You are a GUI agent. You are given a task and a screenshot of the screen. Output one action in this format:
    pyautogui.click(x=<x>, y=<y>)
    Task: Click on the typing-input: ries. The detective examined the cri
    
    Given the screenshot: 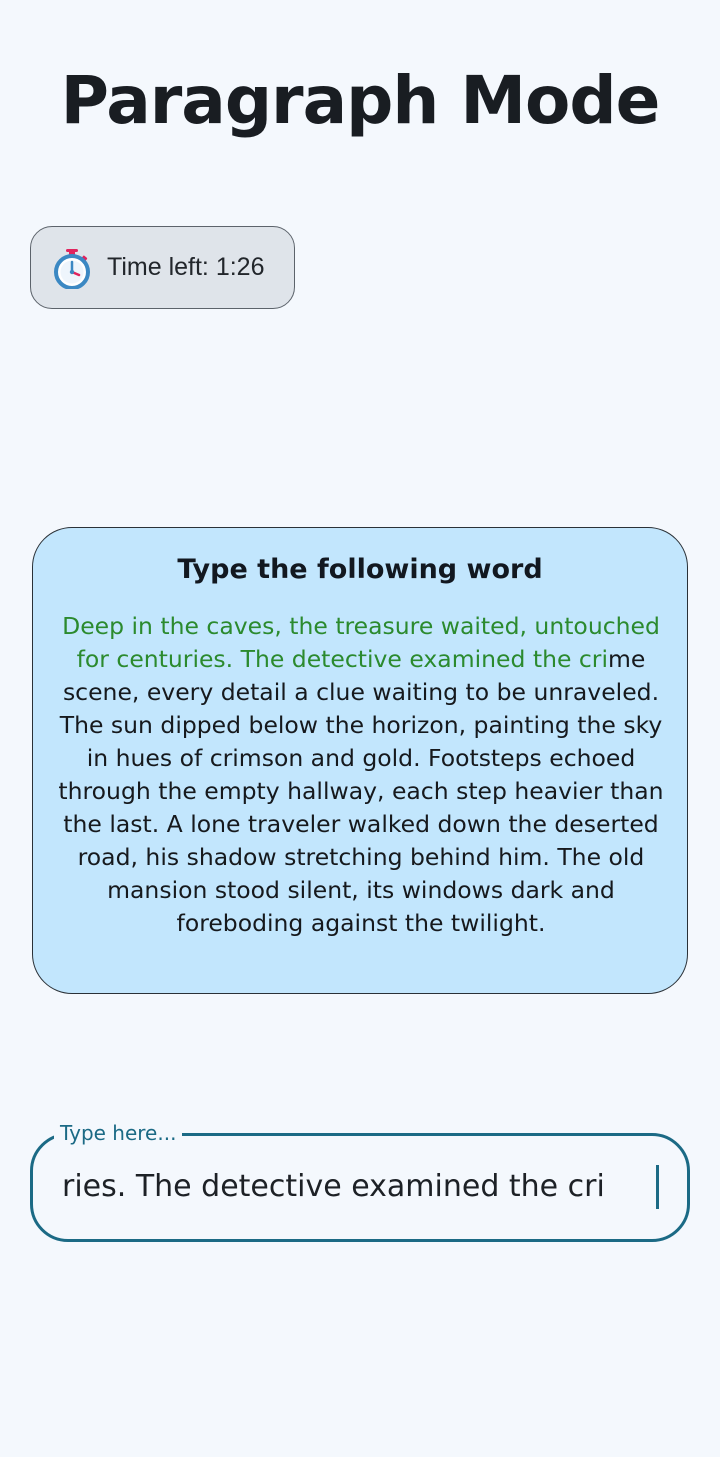 What is the action you would take?
    pyautogui.click(x=362, y=1189)
    